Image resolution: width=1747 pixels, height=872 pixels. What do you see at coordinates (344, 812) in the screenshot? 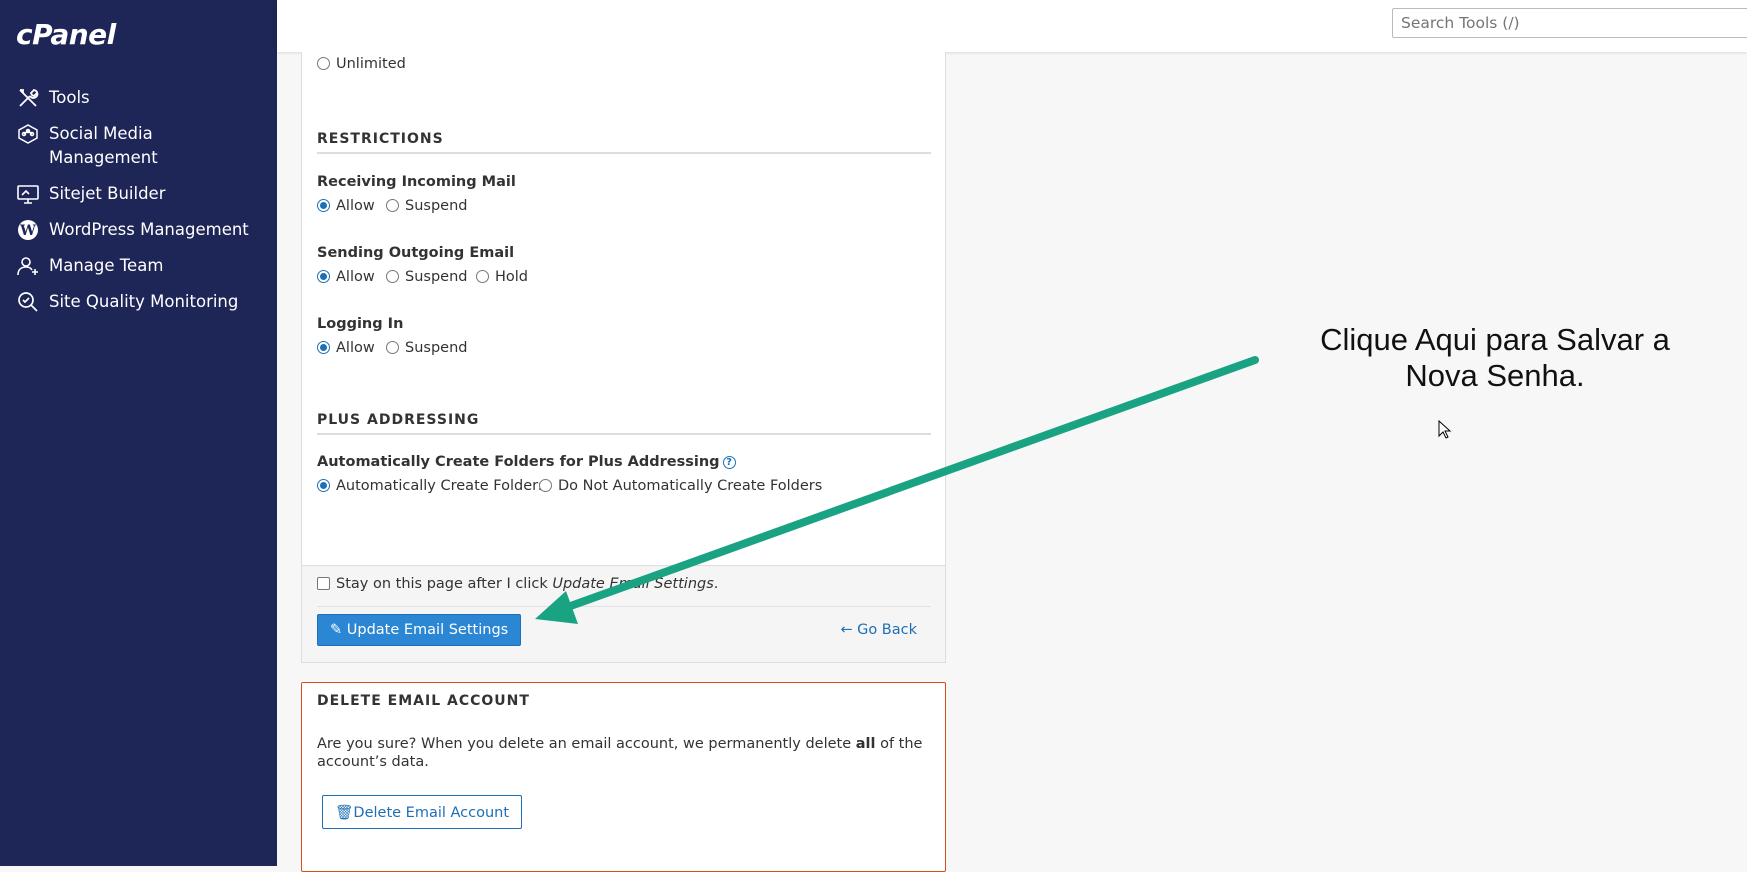
I see `trash-icon: 🗑` at bounding box center [344, 812].